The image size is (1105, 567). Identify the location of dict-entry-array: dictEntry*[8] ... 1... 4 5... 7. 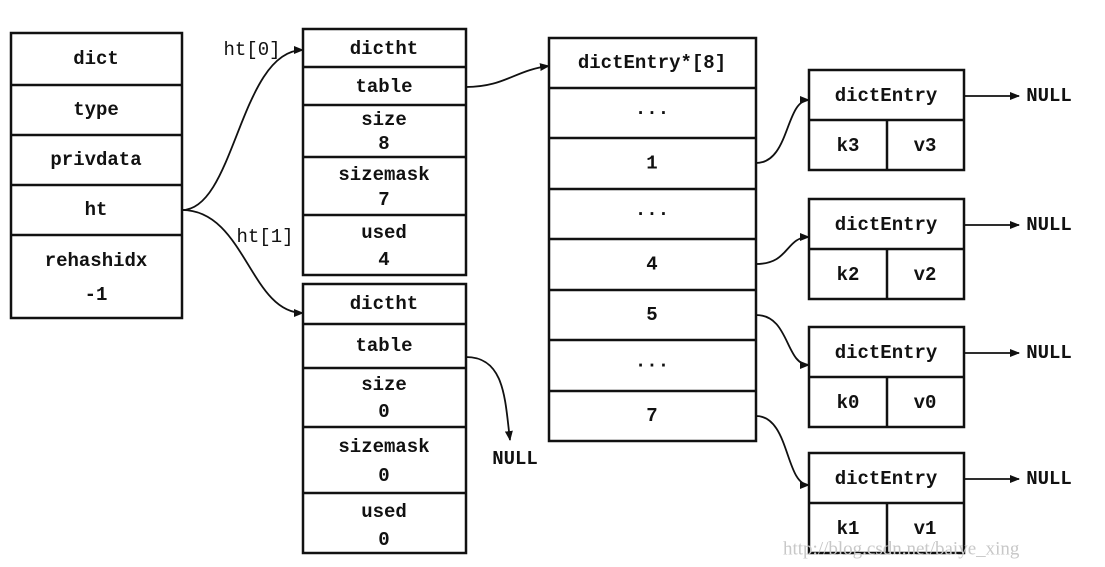
(652, 239).